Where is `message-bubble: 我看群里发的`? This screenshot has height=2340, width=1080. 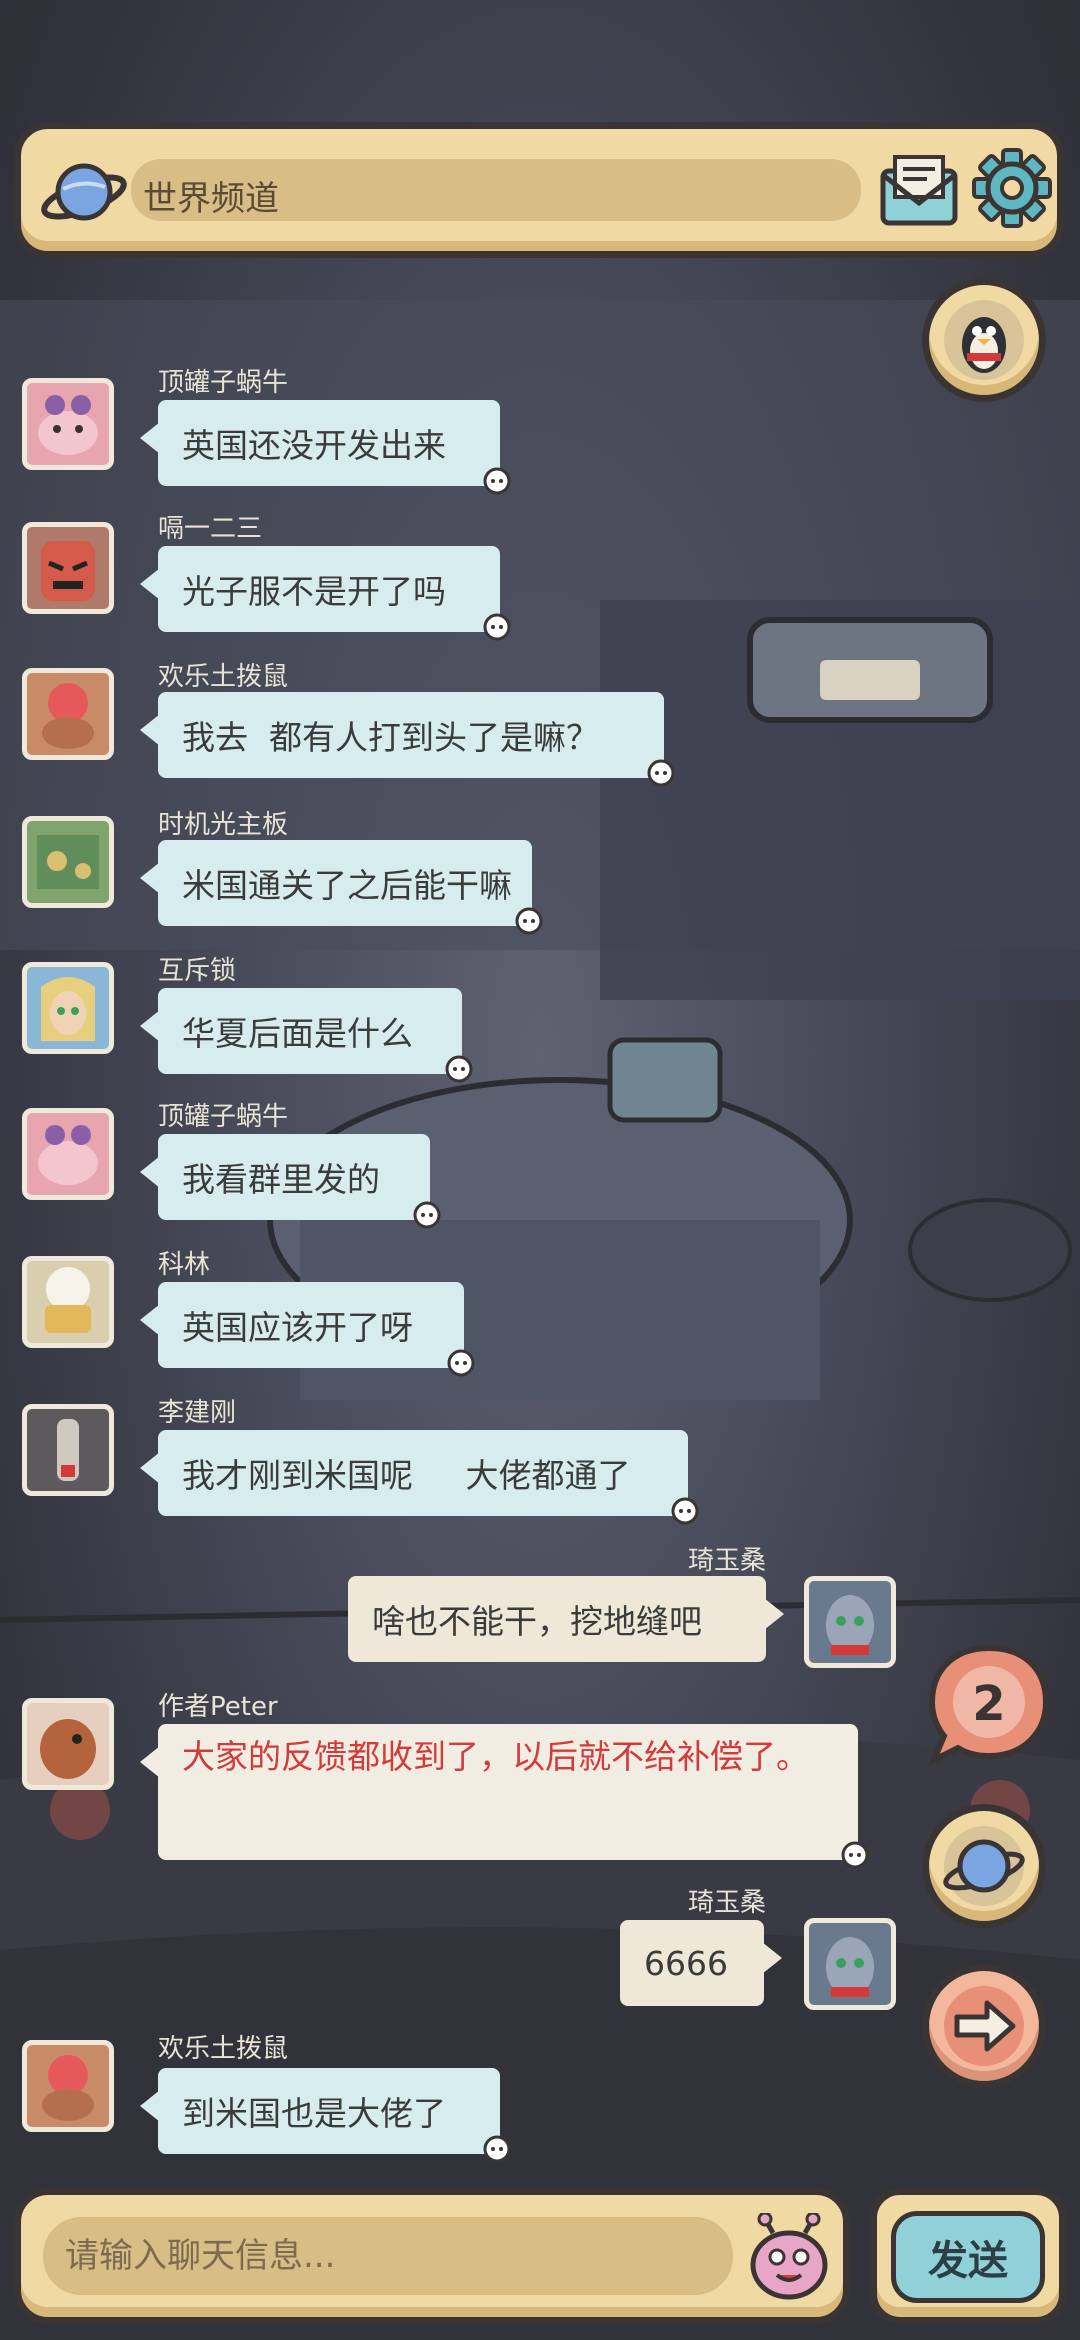 message-bubble: 我看群里发的 is located at coordinates (290, 1181).